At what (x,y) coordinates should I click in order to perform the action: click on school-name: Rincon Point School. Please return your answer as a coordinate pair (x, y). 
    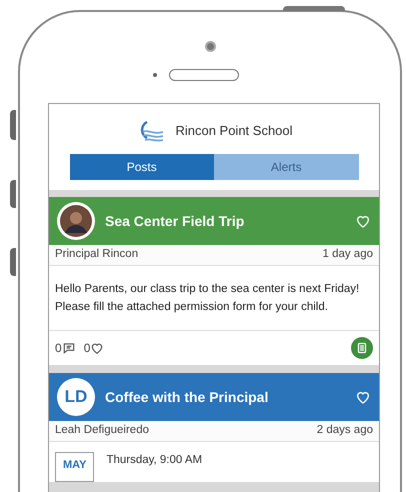
    Looking at the image, I should click on (234, 131).